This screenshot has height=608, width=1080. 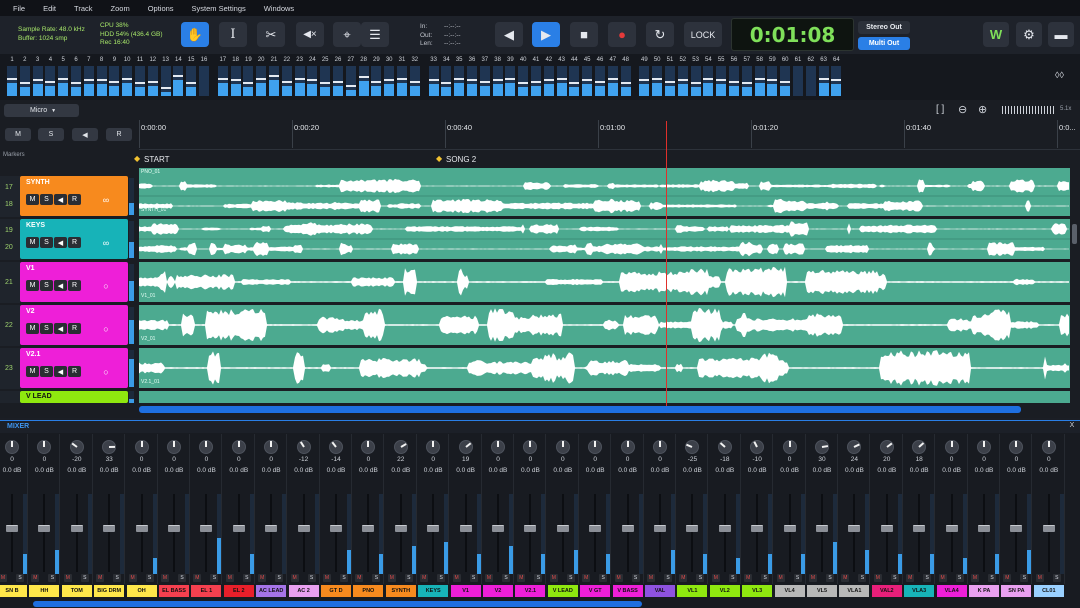 What do you see at coordinates (120, 8) in the screenshot?
I see `menu-zoom: Zoom` at bounding box center [120, 8].